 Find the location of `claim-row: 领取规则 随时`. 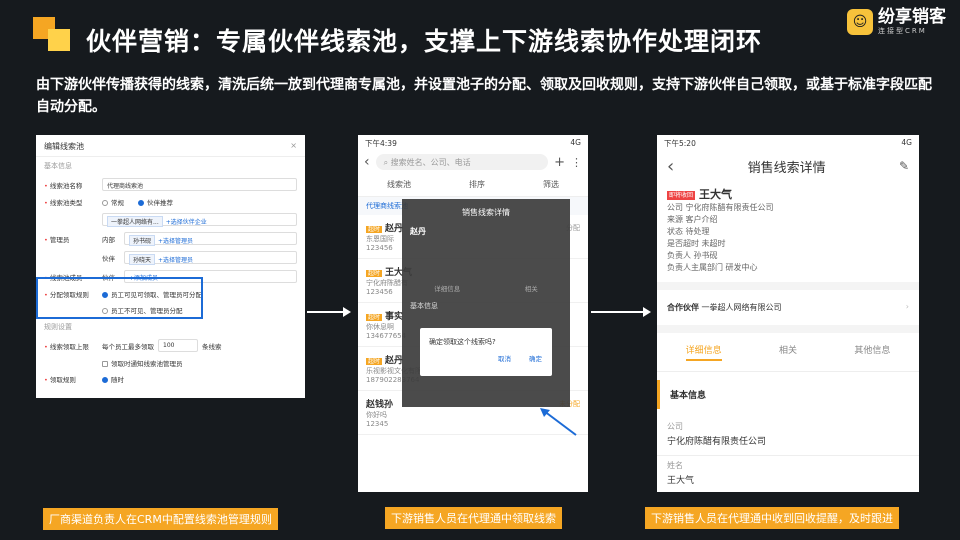

claim-row: 领取规则 随时 is located at coordinates (170, 379).